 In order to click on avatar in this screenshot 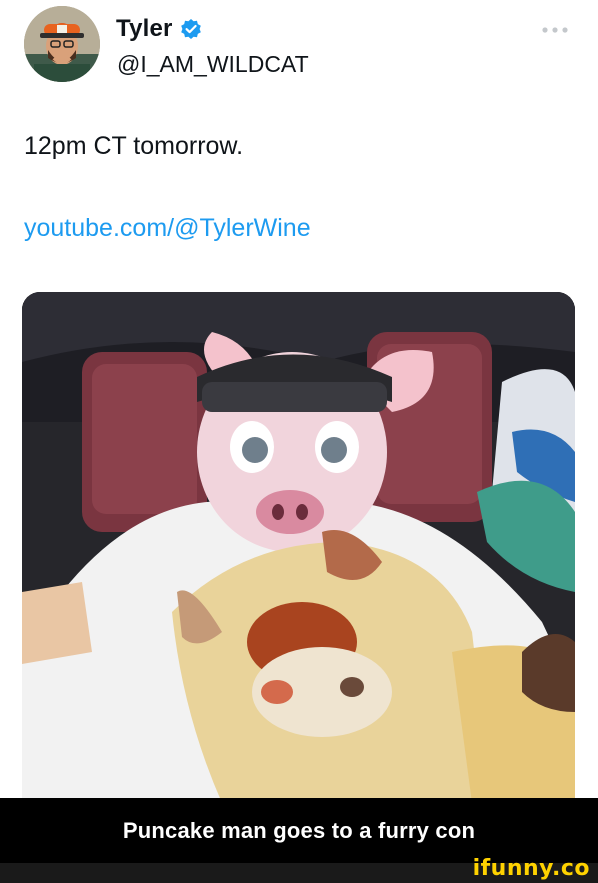, I will do `click(62, 44)`.